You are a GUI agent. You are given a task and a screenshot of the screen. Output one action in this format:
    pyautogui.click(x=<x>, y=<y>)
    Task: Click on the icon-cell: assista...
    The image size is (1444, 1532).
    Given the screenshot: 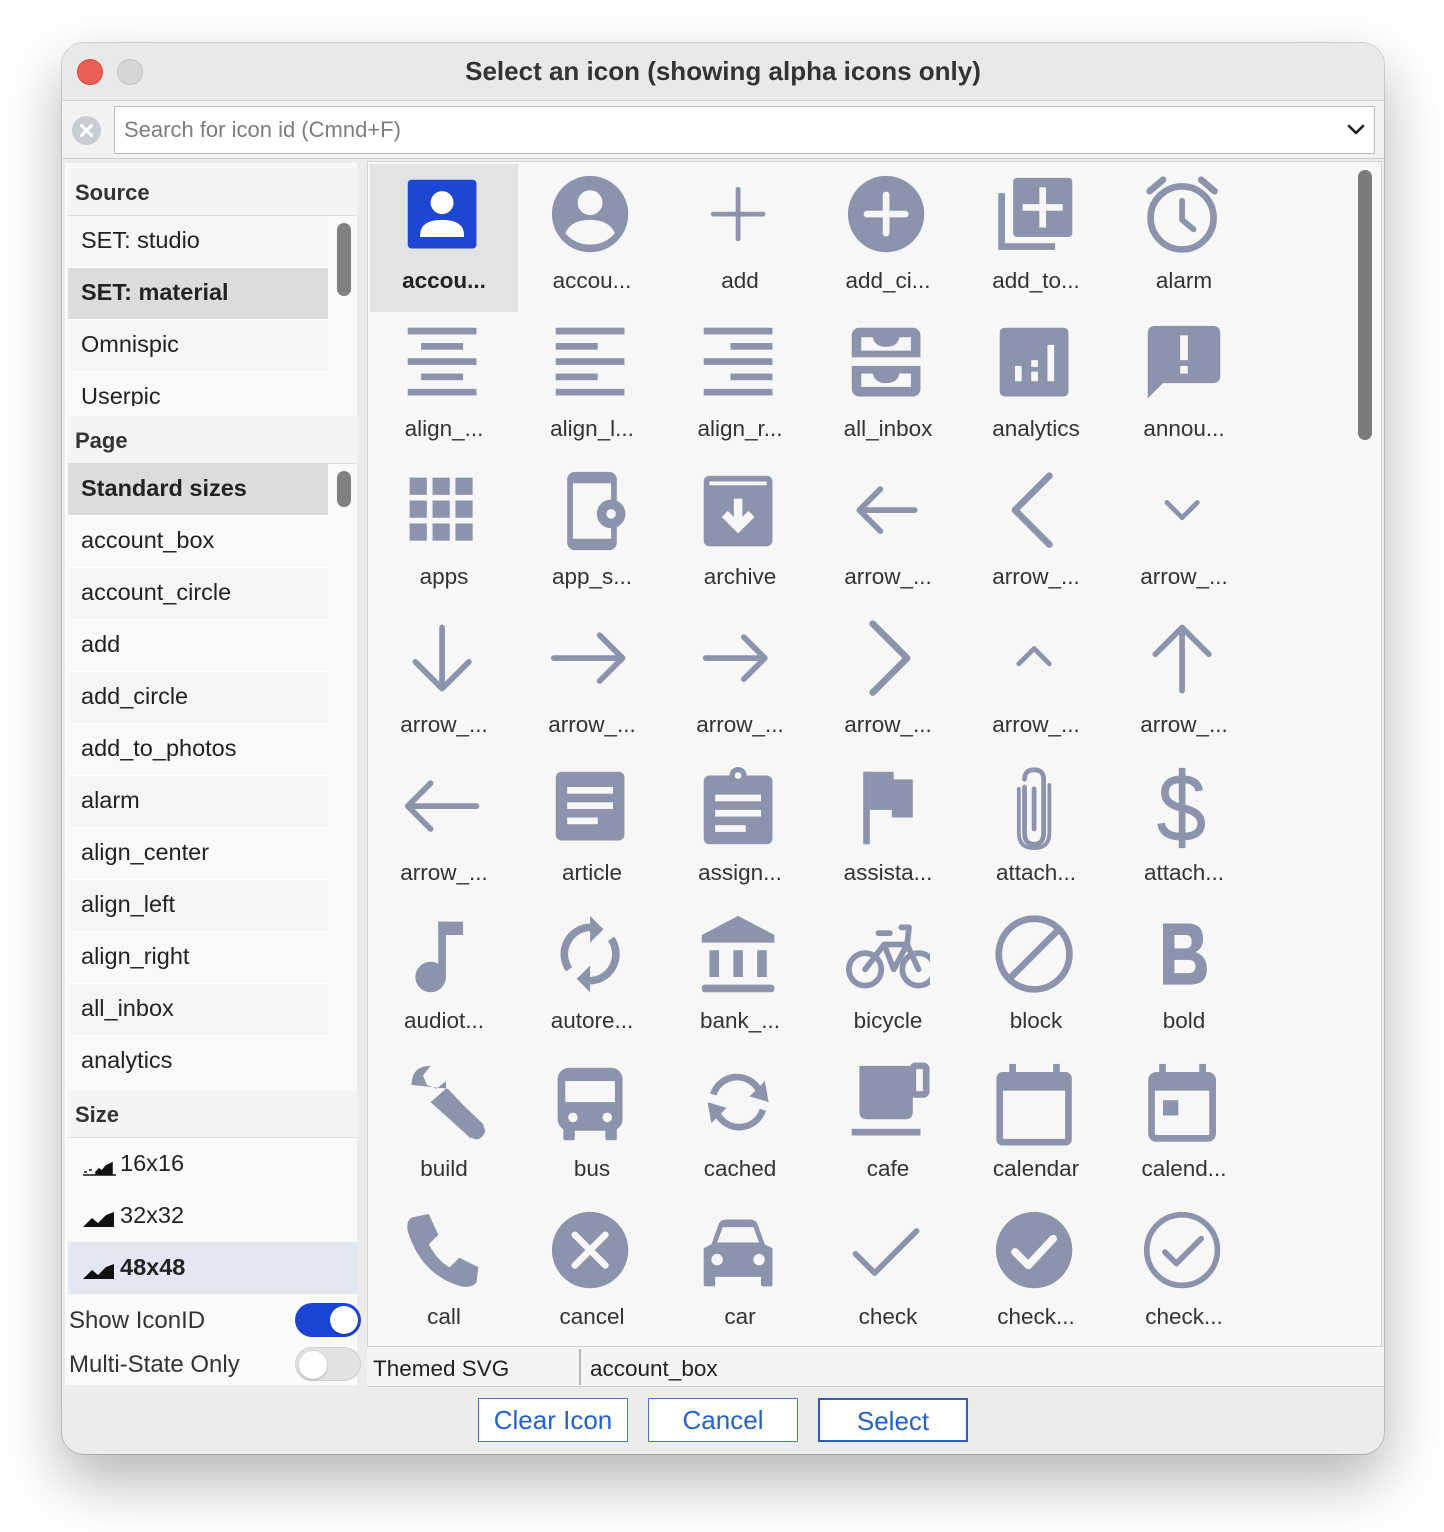 What is the action you would take?
    pyautogui.click(x=888, y=830)
    